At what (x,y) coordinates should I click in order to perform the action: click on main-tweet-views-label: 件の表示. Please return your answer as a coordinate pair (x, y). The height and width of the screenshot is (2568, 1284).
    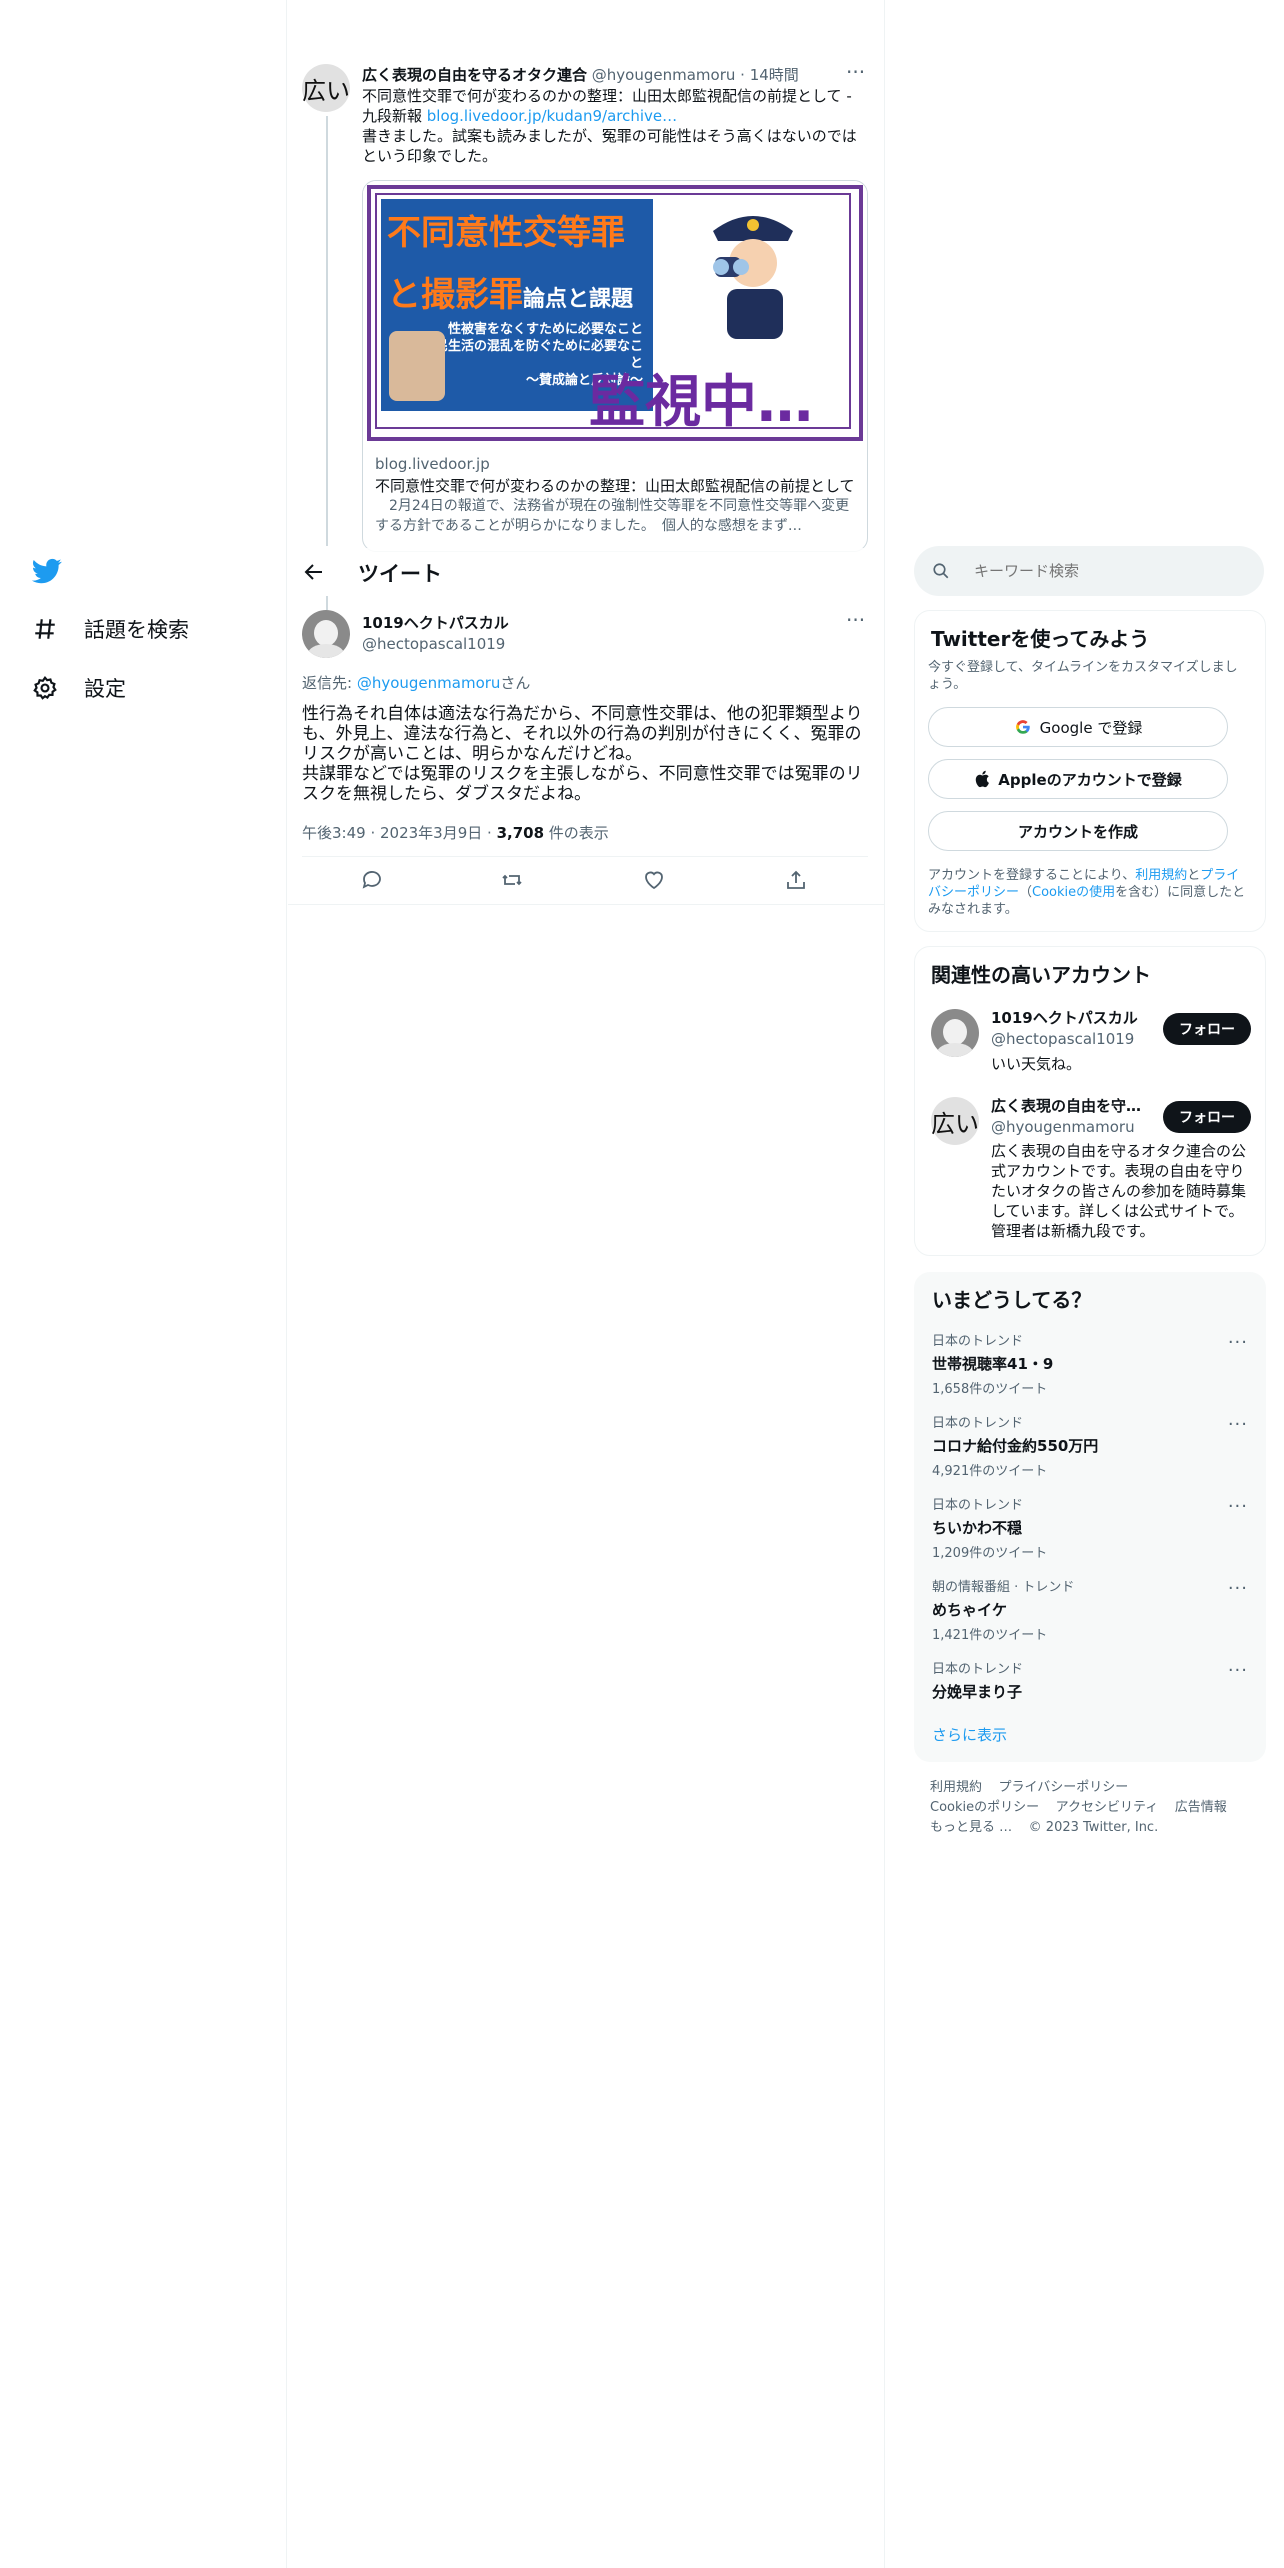
    Looking at the image, I should click on (576, 833).